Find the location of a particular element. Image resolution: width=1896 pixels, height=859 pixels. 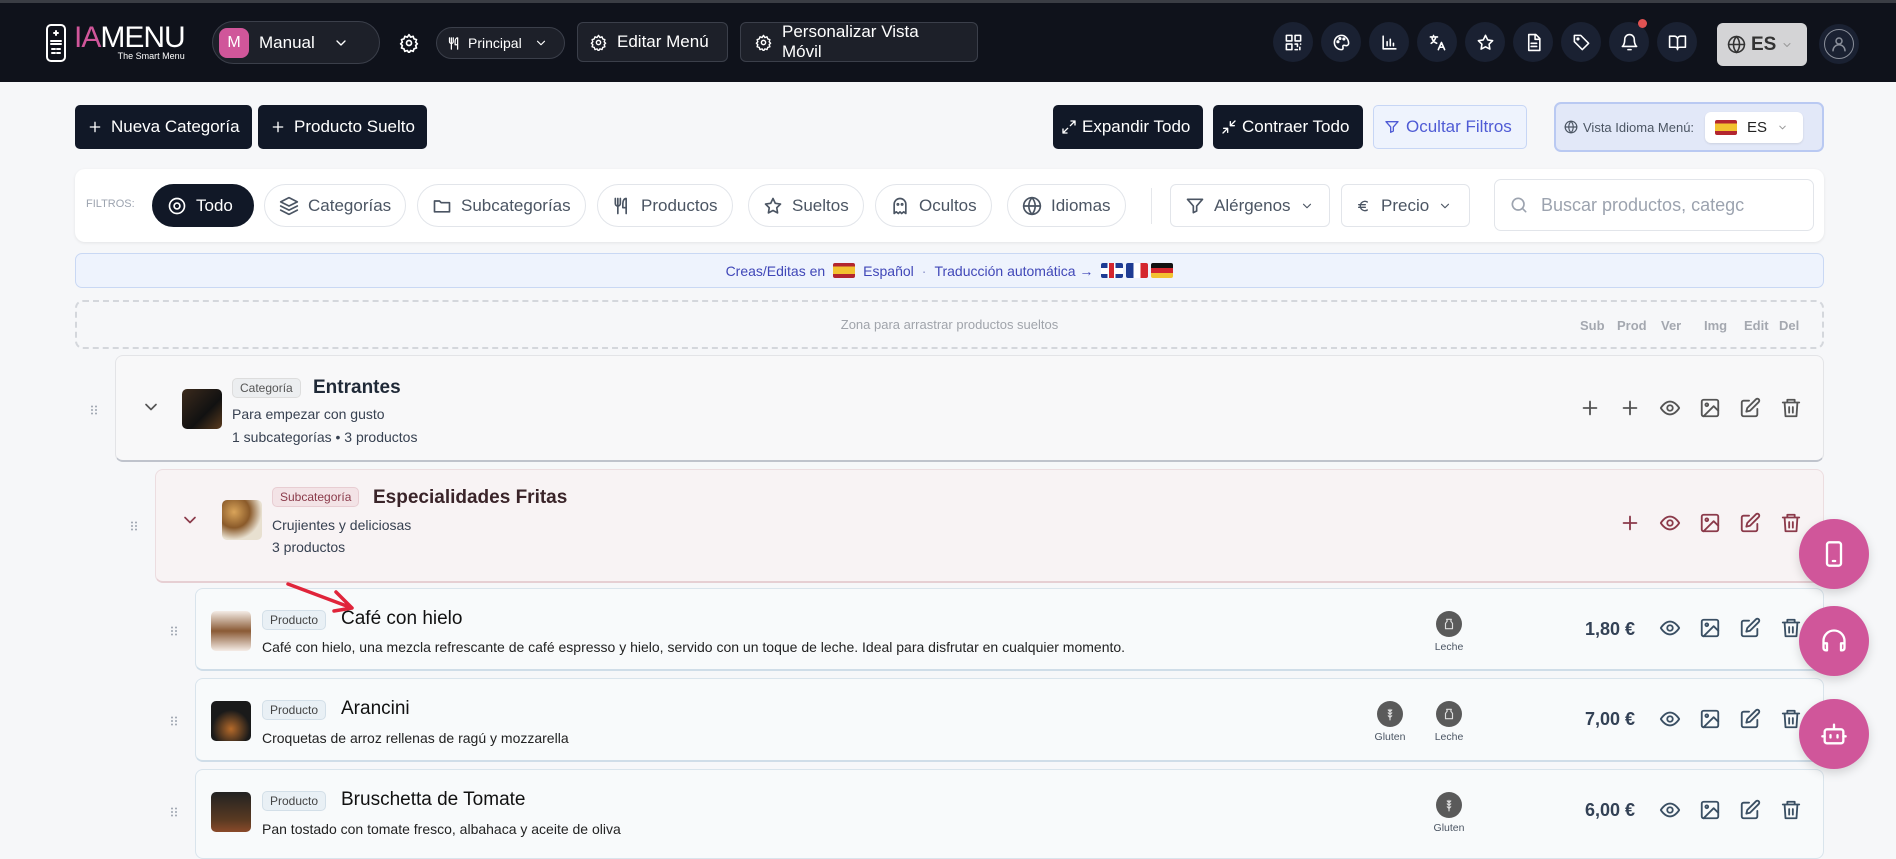

edit-menu-button: Editar Menú is located at coordinates (652, 42).